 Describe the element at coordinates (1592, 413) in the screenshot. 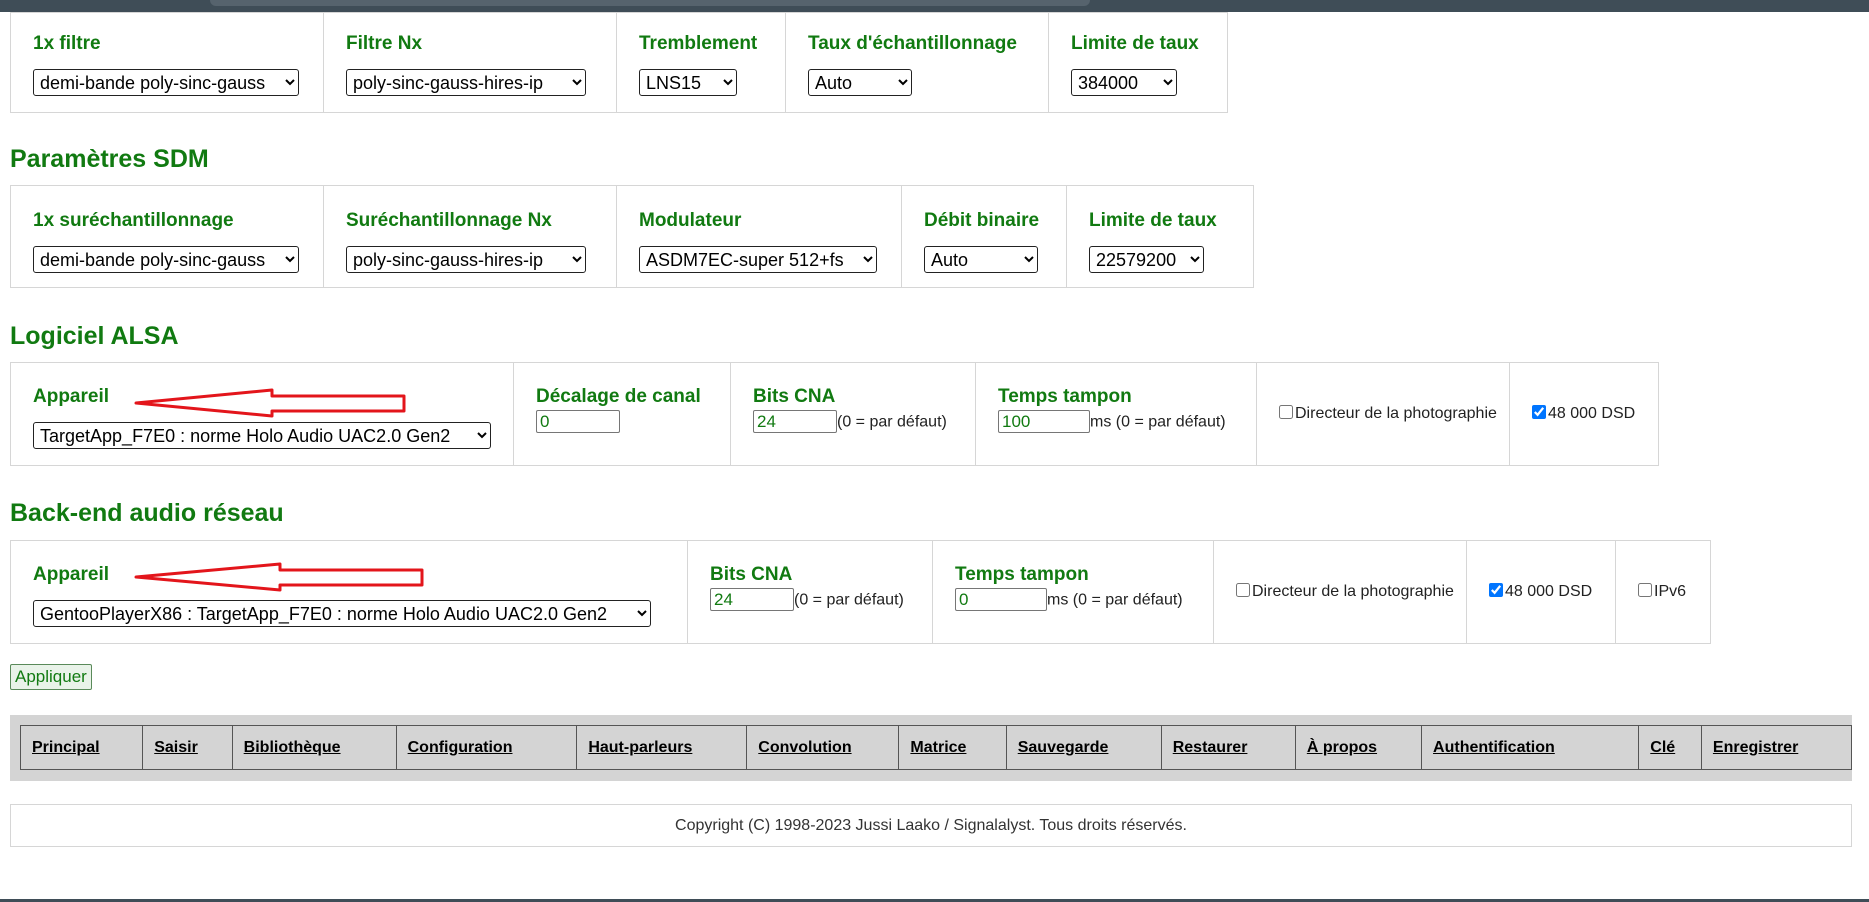

I see `alsa-dsd48k-label: 48 000 DSD` at that location.